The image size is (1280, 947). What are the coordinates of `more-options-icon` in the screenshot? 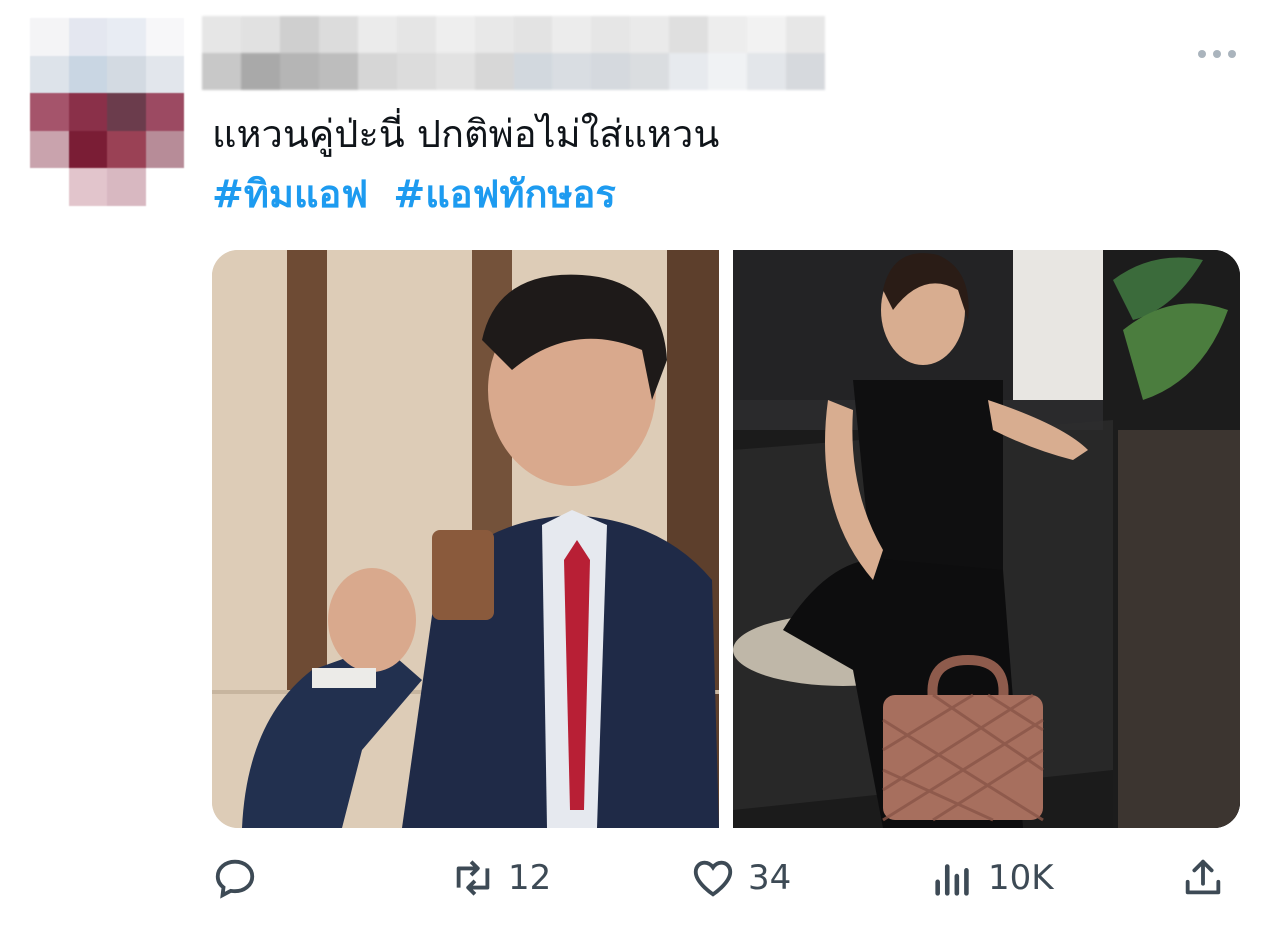 It's located at (1217, 54).